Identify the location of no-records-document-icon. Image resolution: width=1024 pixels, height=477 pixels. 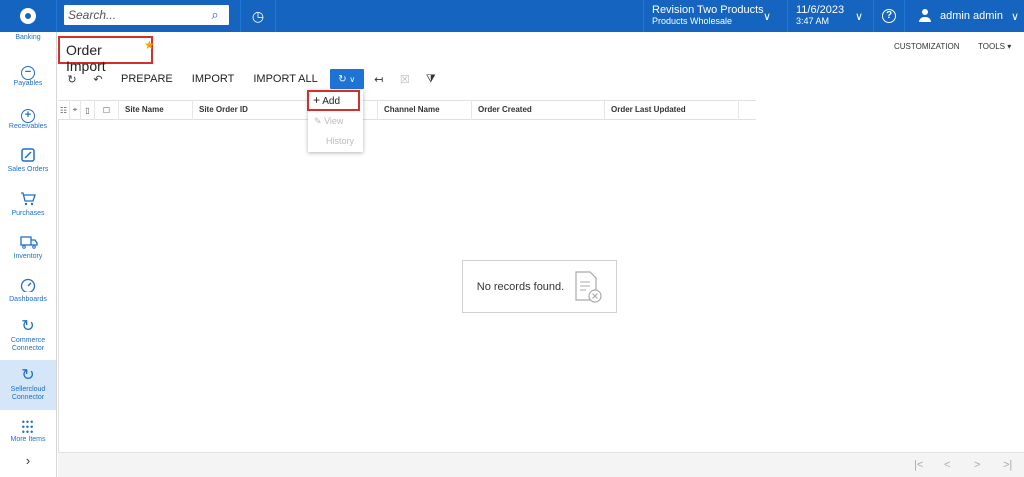
(588, 287).